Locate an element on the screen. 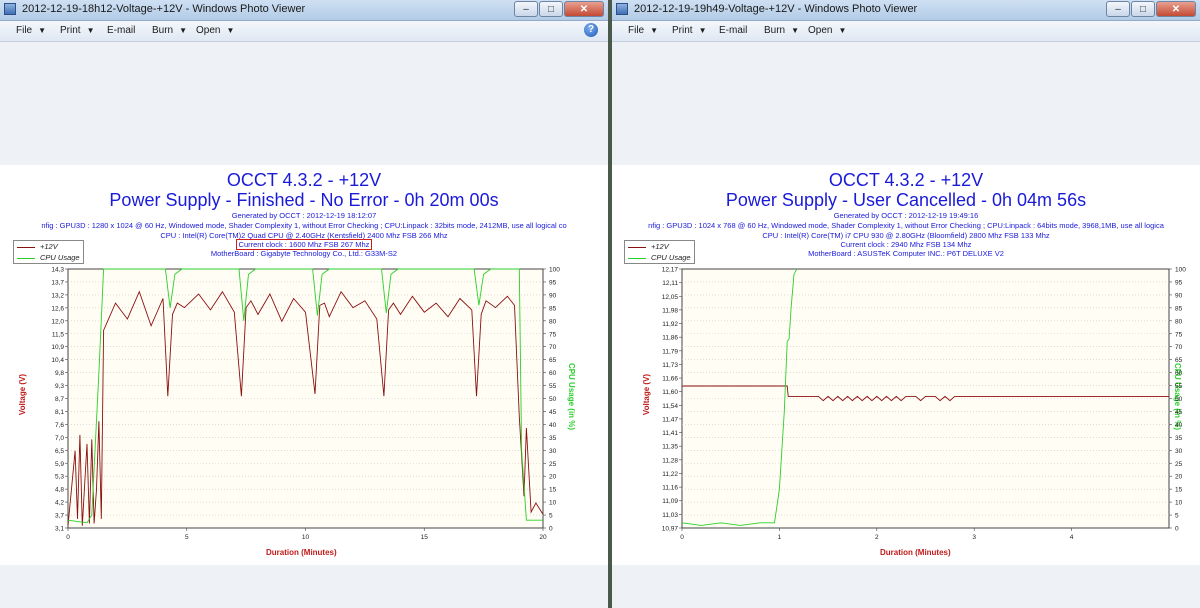 This screenshot has height=608, width=1200. y-left-tick-label: 8,1 is located at coordinates (59, 412).